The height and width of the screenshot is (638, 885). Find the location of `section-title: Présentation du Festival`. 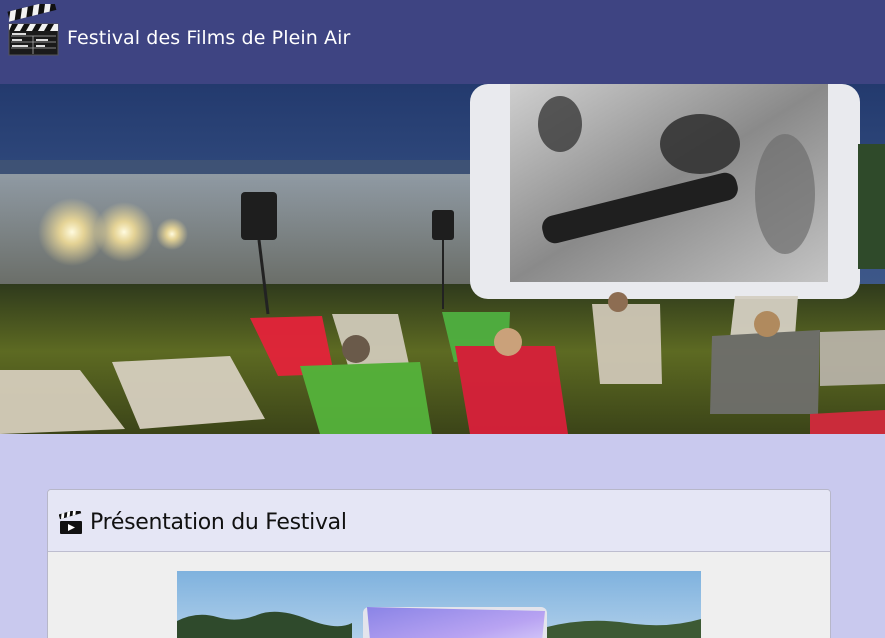

section-title: Présentation du Festival is located at coordinates (218, 522).